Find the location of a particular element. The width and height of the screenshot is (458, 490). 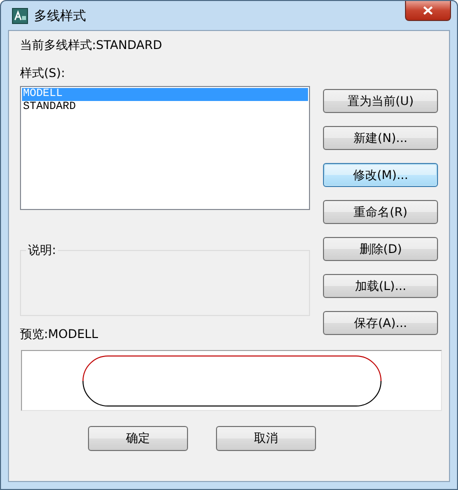

app-icon is located at coordinates (20, 16).